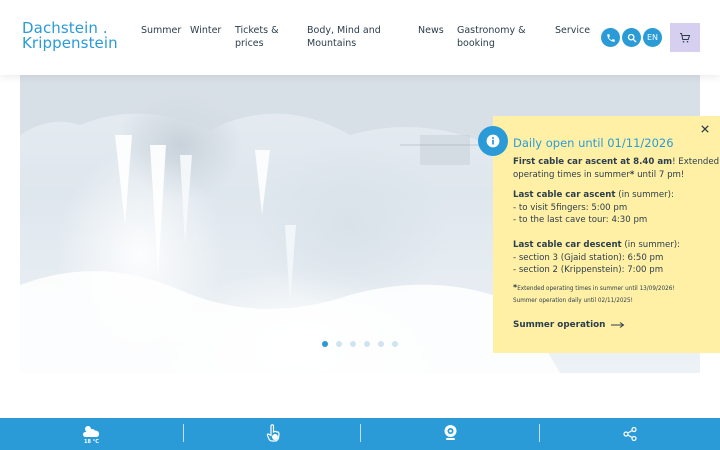  I want to click on ascent-5fingers: - to visit 5fingers: 5:00 pm, so click(570, 207).